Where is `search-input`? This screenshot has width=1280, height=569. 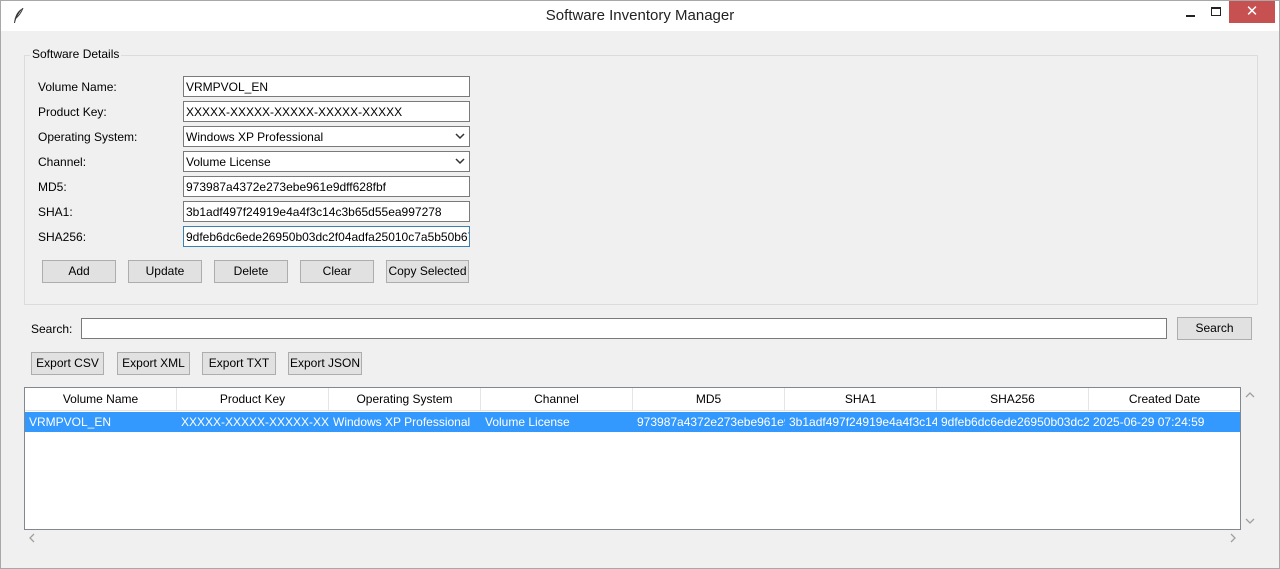 search-input is located at coordinates (624, 328).